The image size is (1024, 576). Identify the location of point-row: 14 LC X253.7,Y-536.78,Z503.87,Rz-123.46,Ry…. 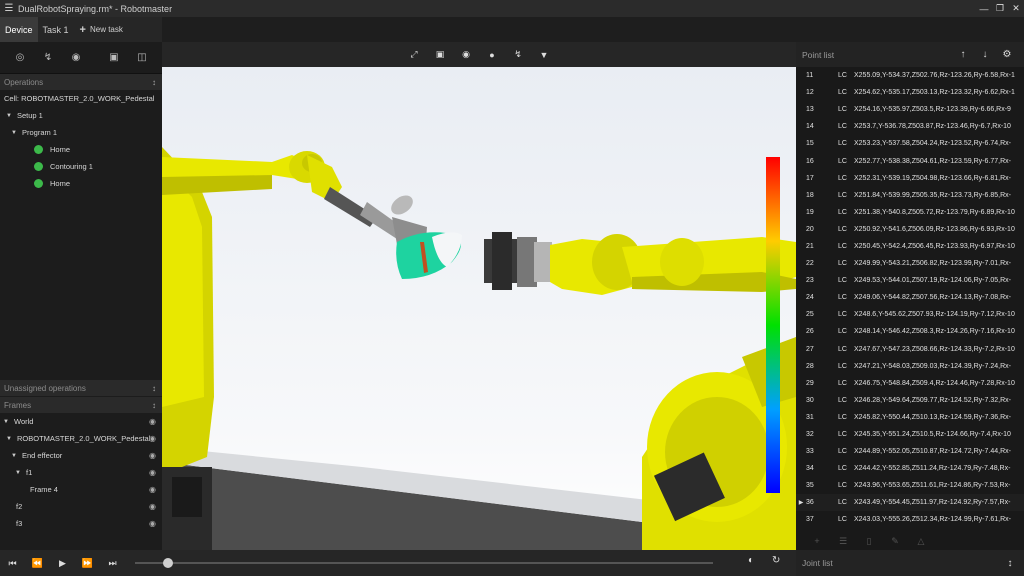
(910, 126).